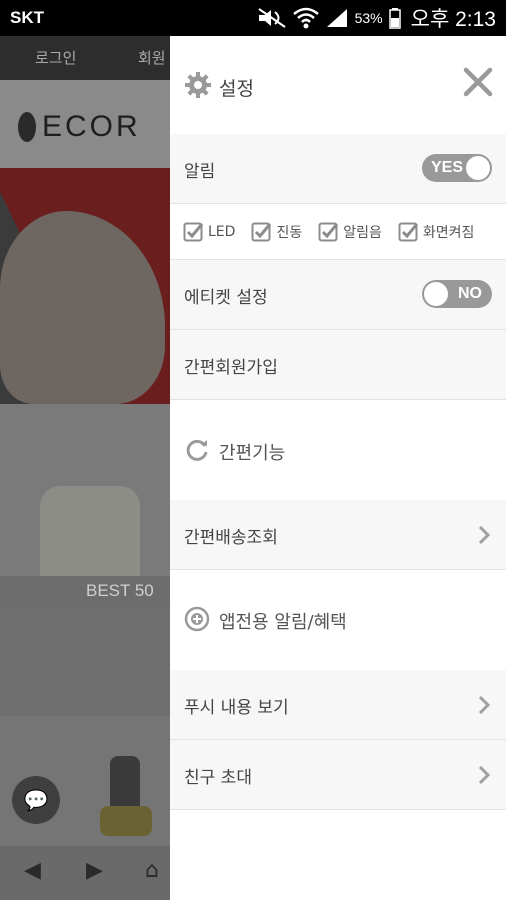 This screenshot has width=506, height=900. I want to click on back-arrow-icon: ◀, so click(32, 870).